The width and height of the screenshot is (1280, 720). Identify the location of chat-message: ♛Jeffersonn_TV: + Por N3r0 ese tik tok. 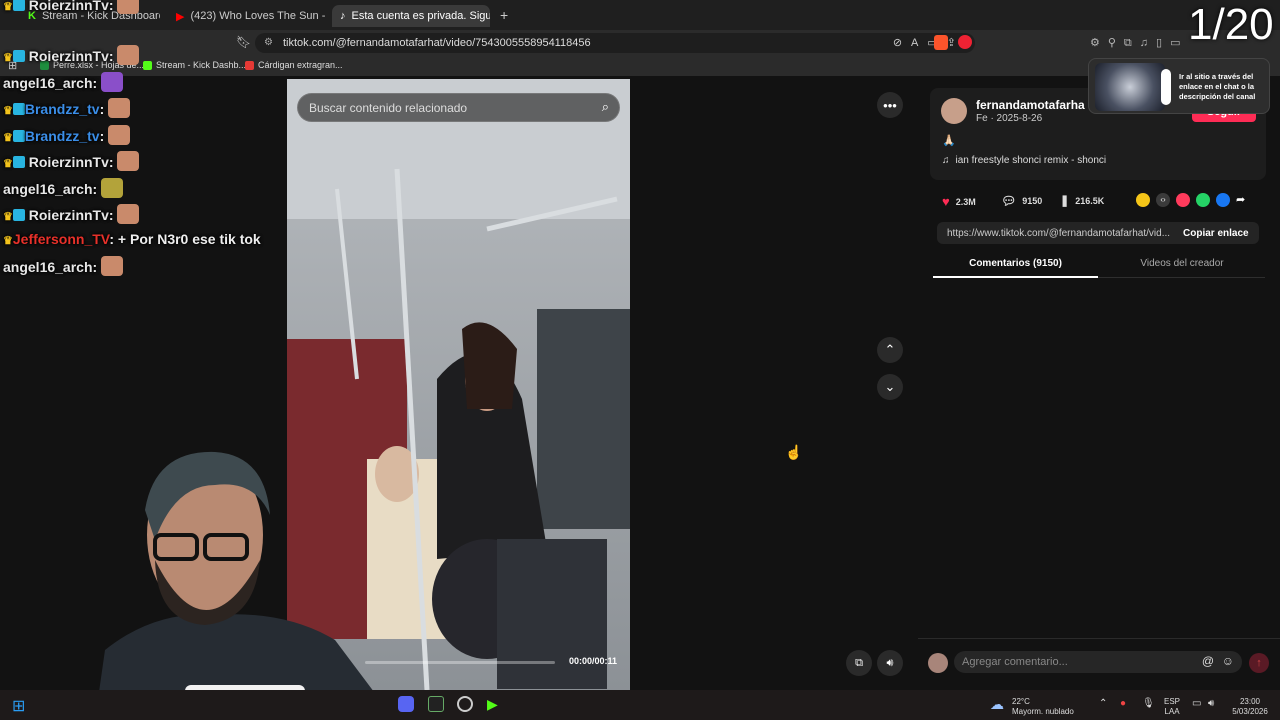
(132, 239).